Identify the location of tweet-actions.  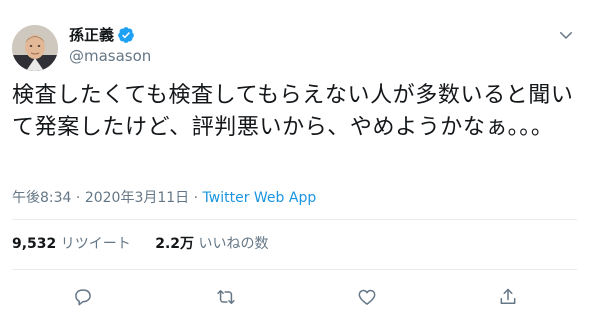
(294, 297).